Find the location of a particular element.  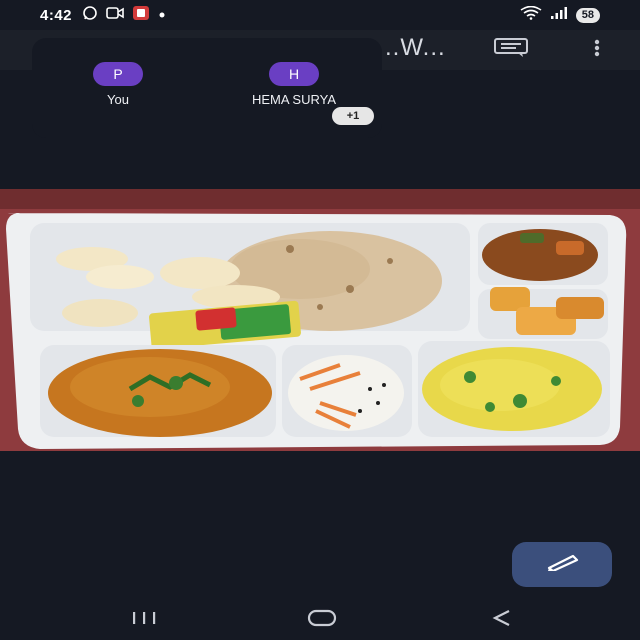

recents-icon is located at coordinates (144, 620).